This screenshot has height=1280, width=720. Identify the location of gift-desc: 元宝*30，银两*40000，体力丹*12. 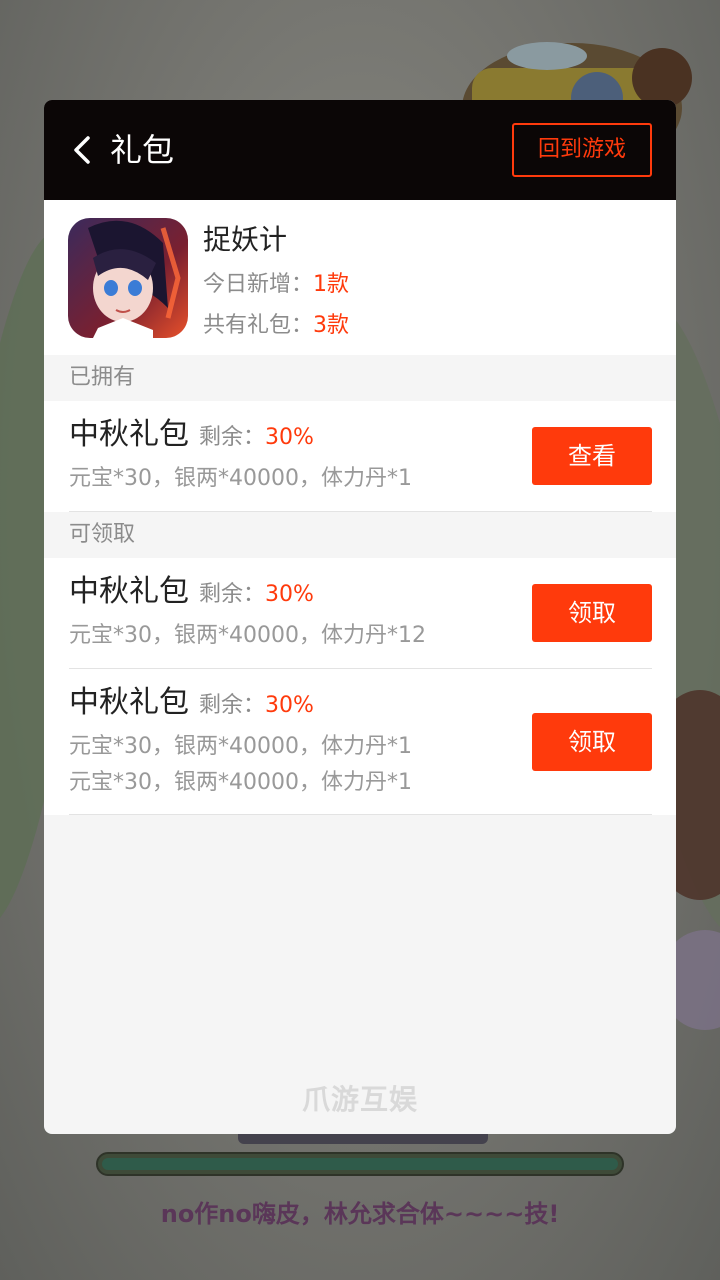
(247, 635).